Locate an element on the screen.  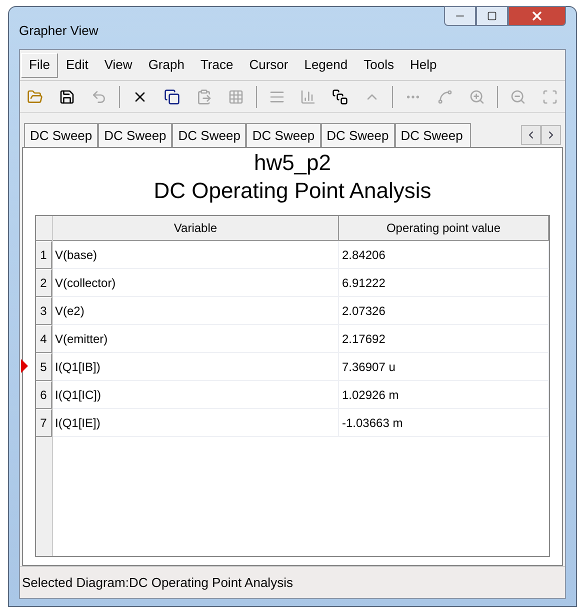
table-cell: -1.03663 m is located at coordinates (444, 423).